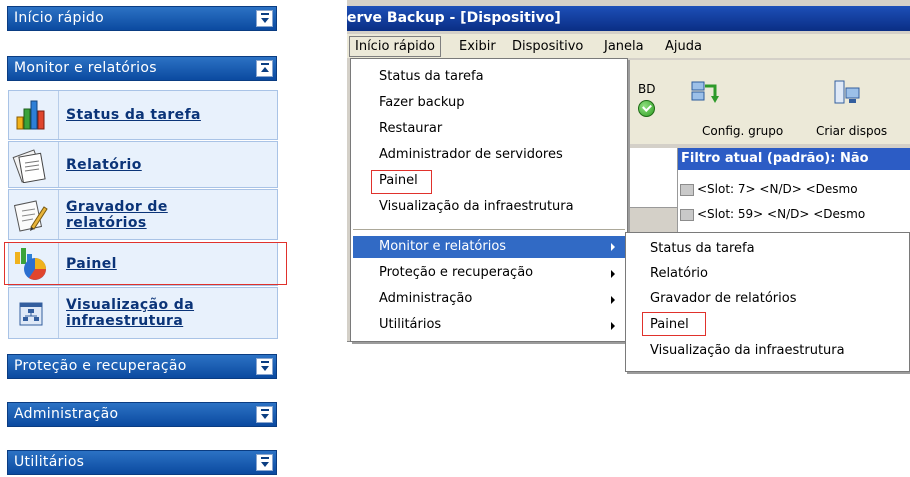  What do you see at coordinates (471, 154) in the screenshot?
I see `menu-item-server-admin: Administrador de servidores` at bounding box center [471, 154].